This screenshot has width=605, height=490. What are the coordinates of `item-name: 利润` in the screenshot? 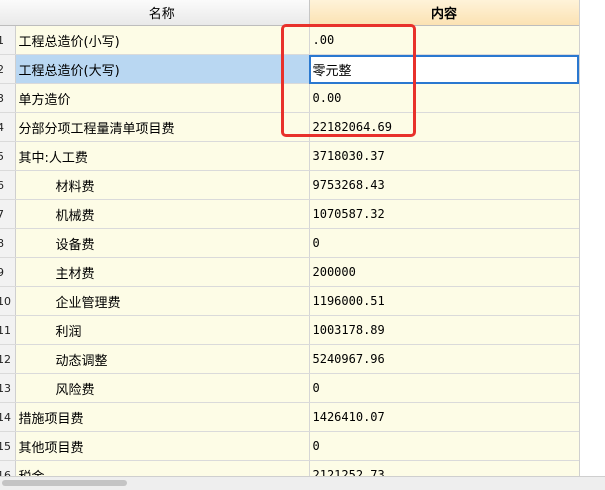 It's located at (162, 330).